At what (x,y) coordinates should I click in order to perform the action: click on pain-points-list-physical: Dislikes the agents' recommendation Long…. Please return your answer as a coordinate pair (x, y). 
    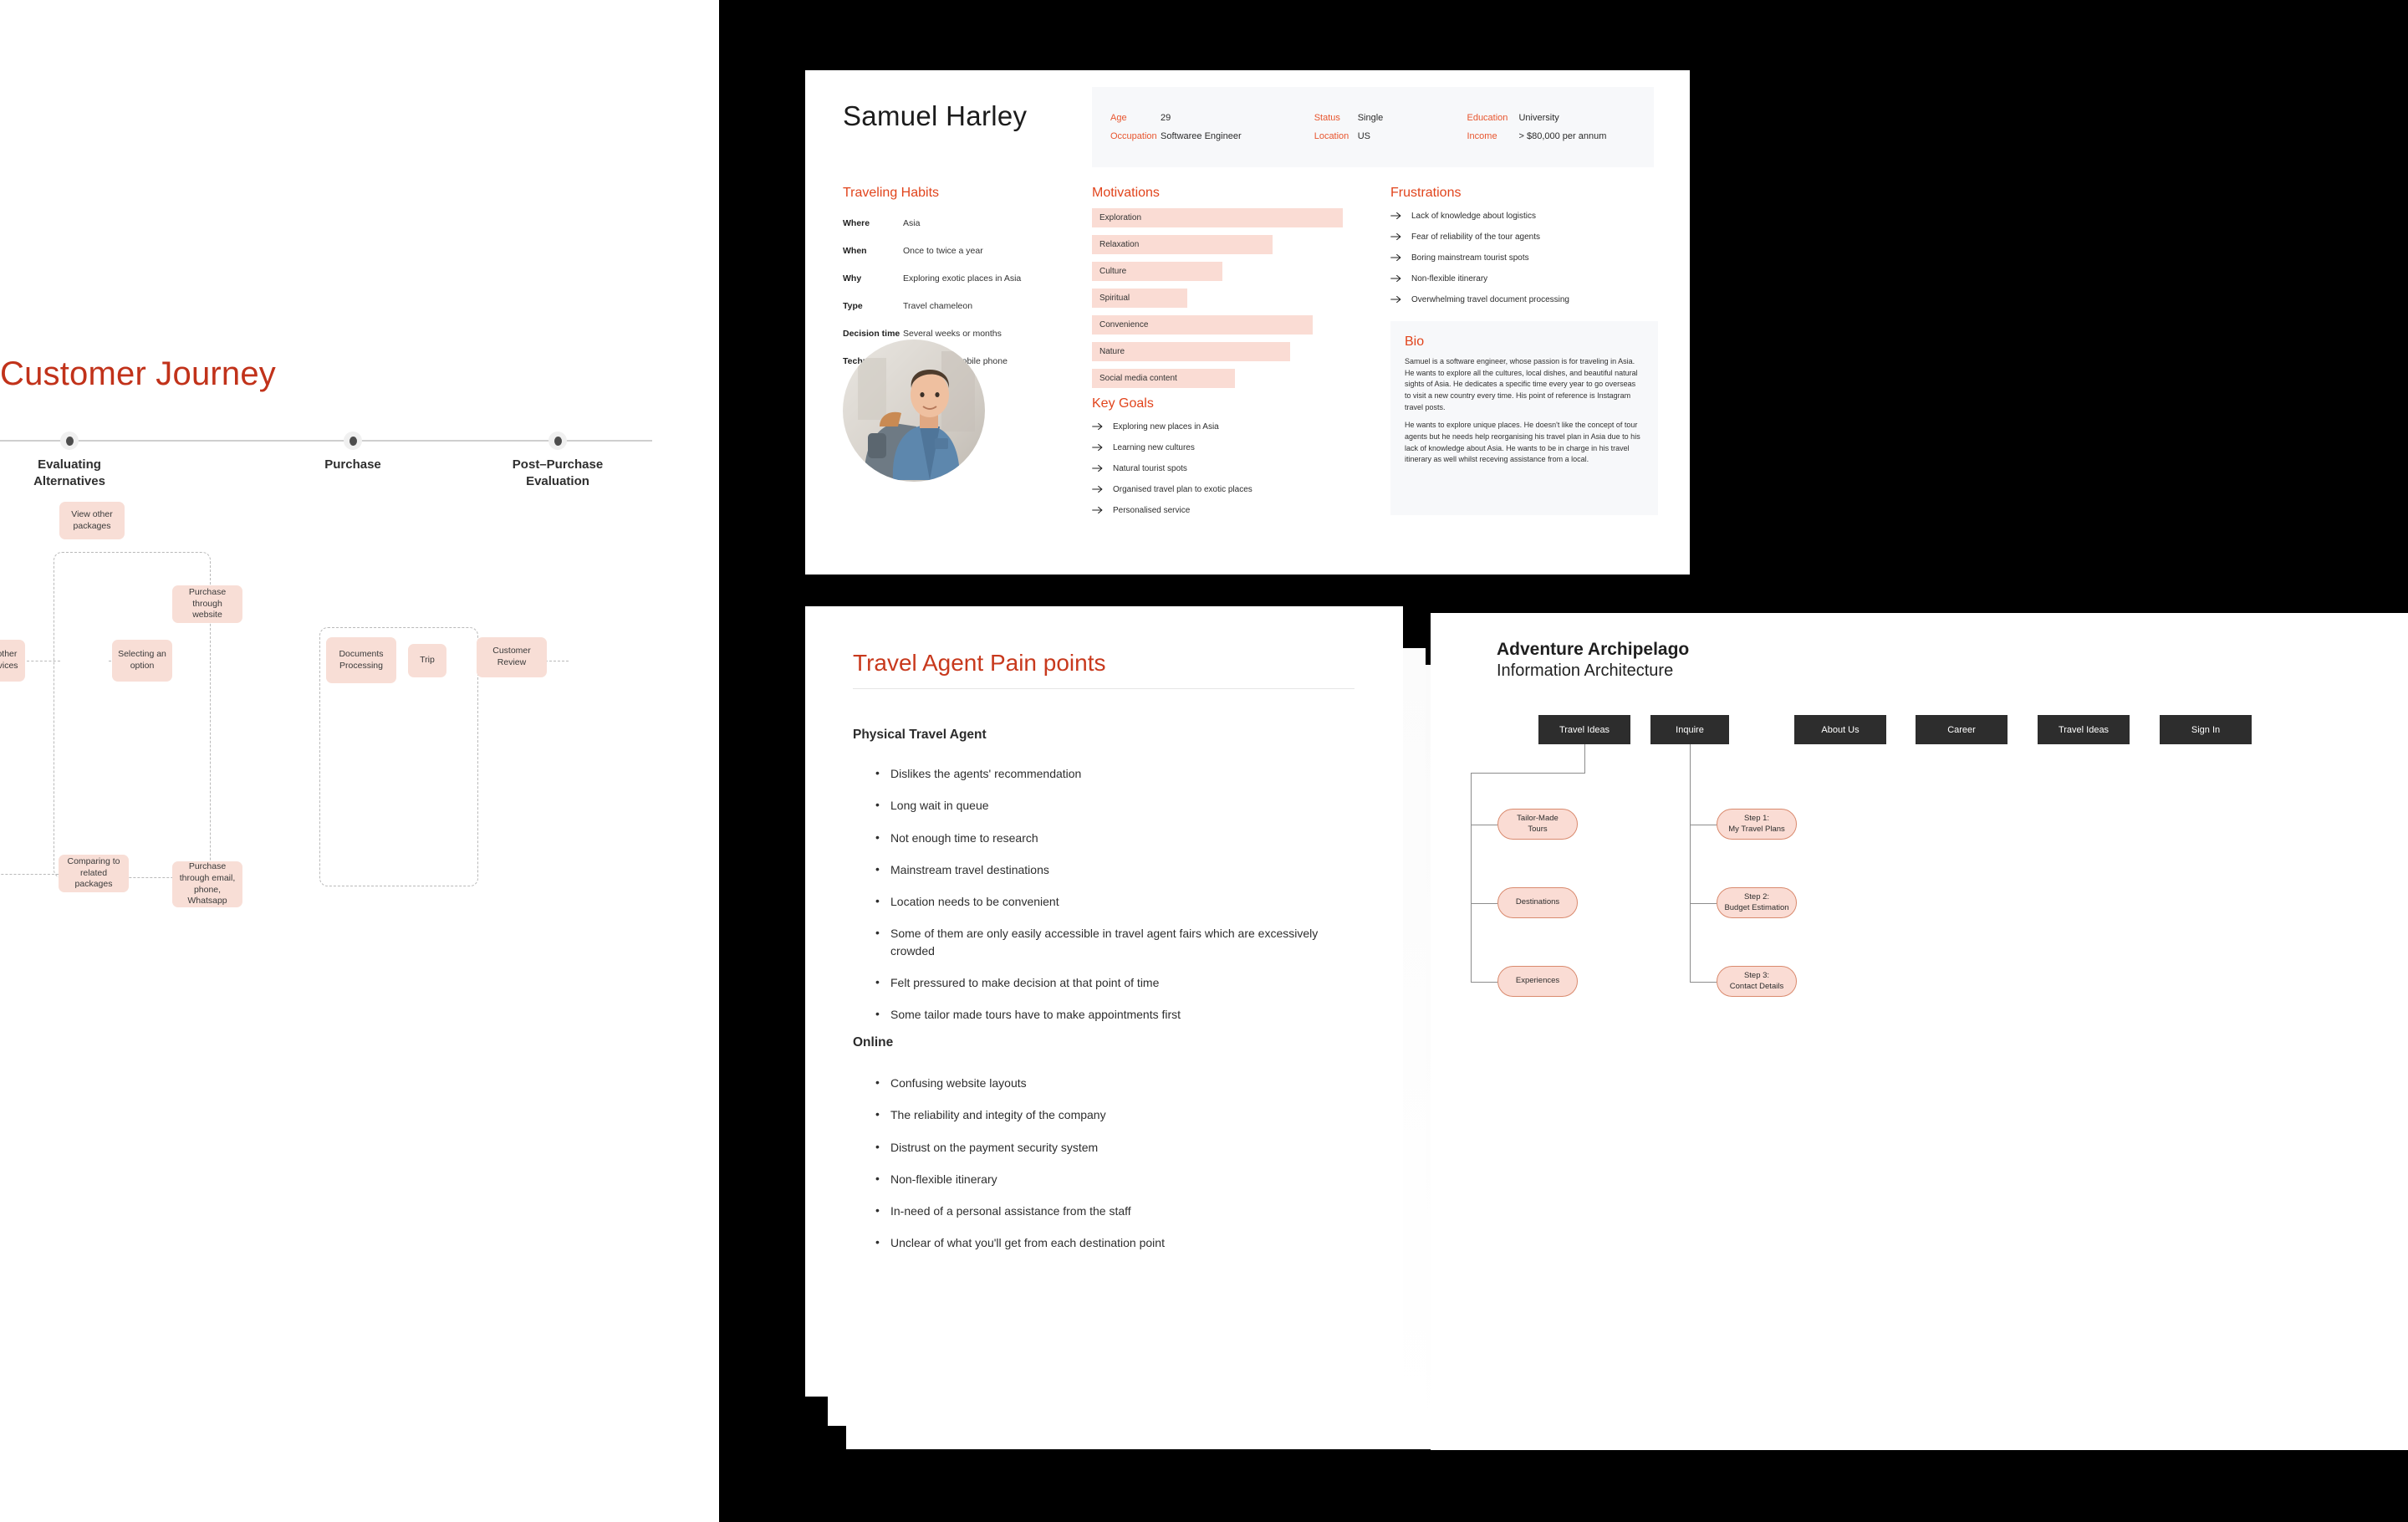
    Looking at the image, I should click on (1109, 901).